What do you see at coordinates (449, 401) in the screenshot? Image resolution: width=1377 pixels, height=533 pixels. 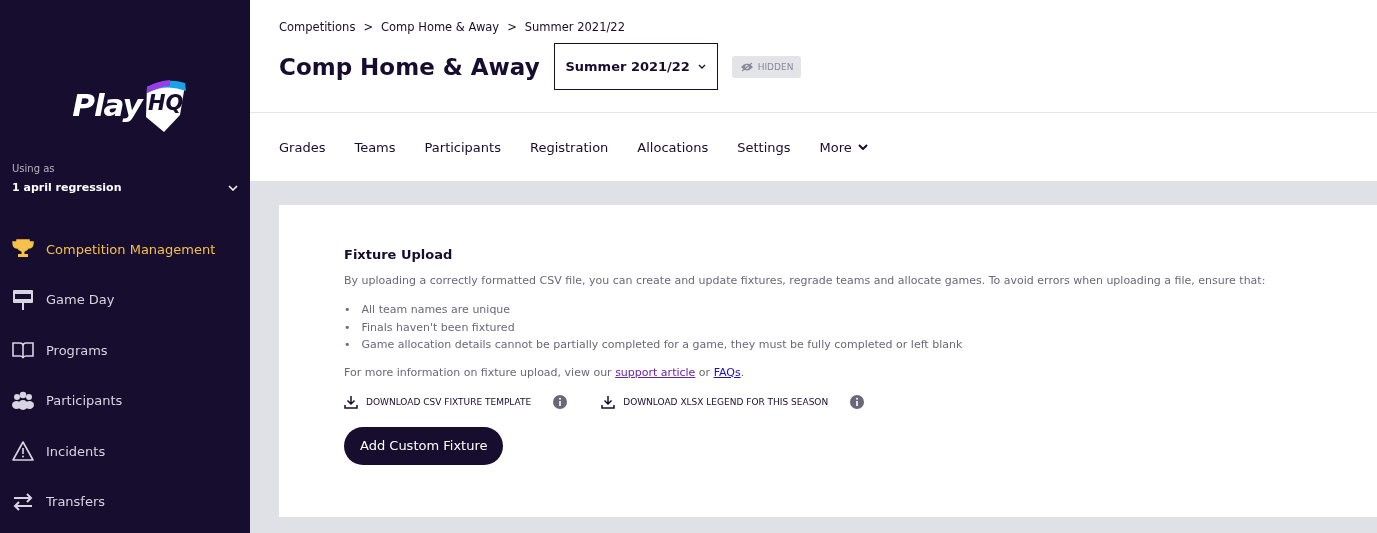 I see `download-link: DOWNLOAD CSV FIXTURE TEMPLATE` at bounding box center [449, 401].